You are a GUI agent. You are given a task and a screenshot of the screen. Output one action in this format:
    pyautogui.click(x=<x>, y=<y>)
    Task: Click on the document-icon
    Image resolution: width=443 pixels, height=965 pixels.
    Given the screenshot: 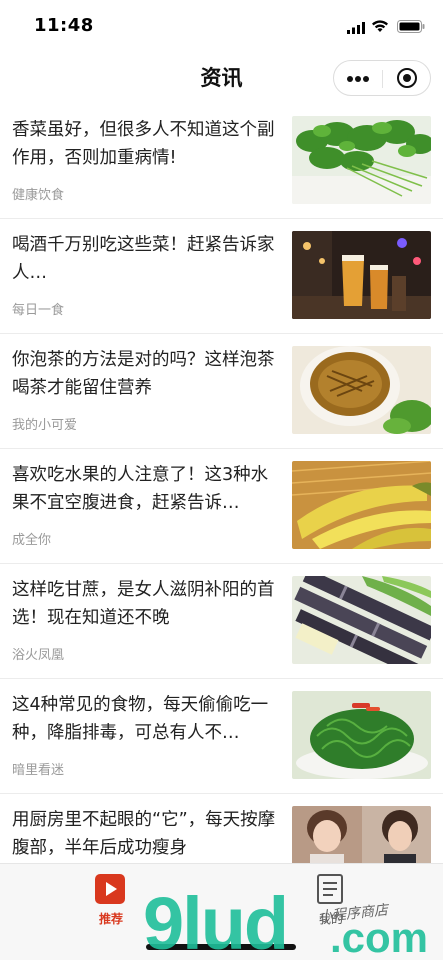 What is the action you would take?
    pyautogui.click(x=330, y=889)
    